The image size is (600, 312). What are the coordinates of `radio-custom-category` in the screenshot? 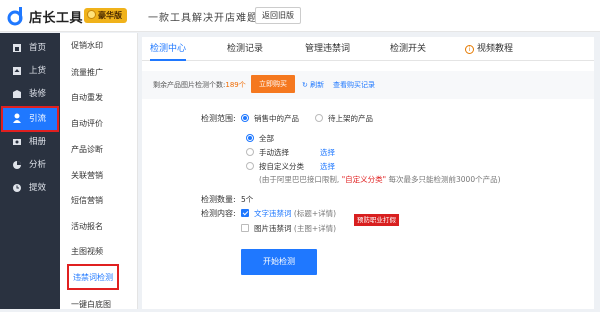 It's located at (250, 166).